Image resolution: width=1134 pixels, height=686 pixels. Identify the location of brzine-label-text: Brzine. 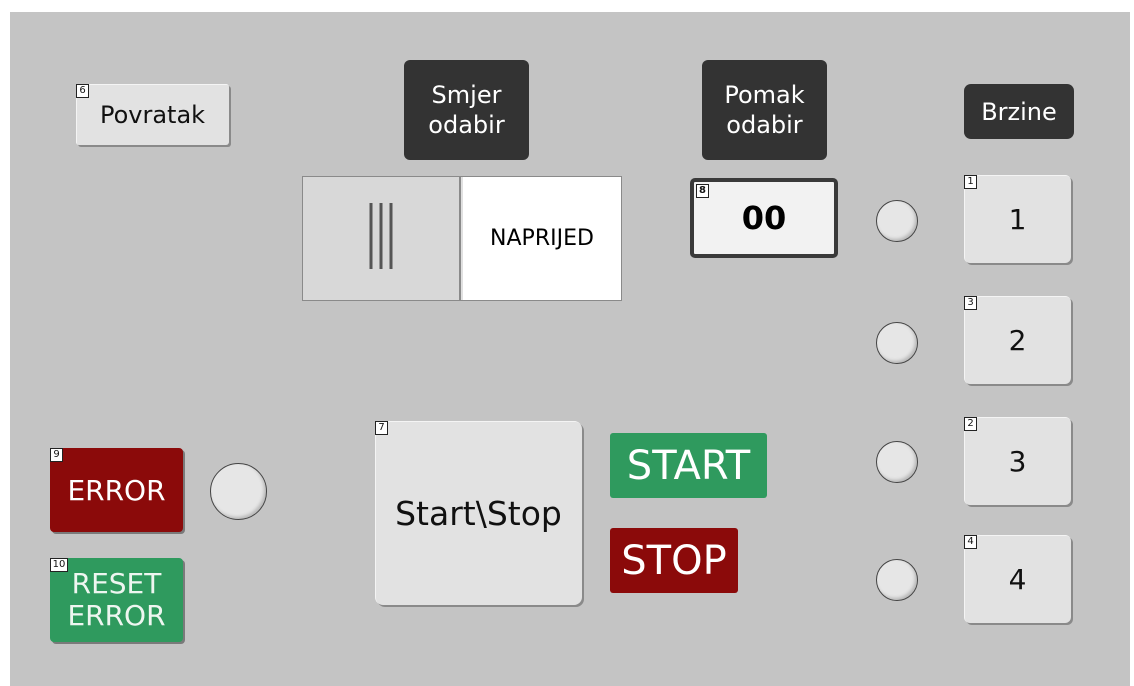
(1019, 111).